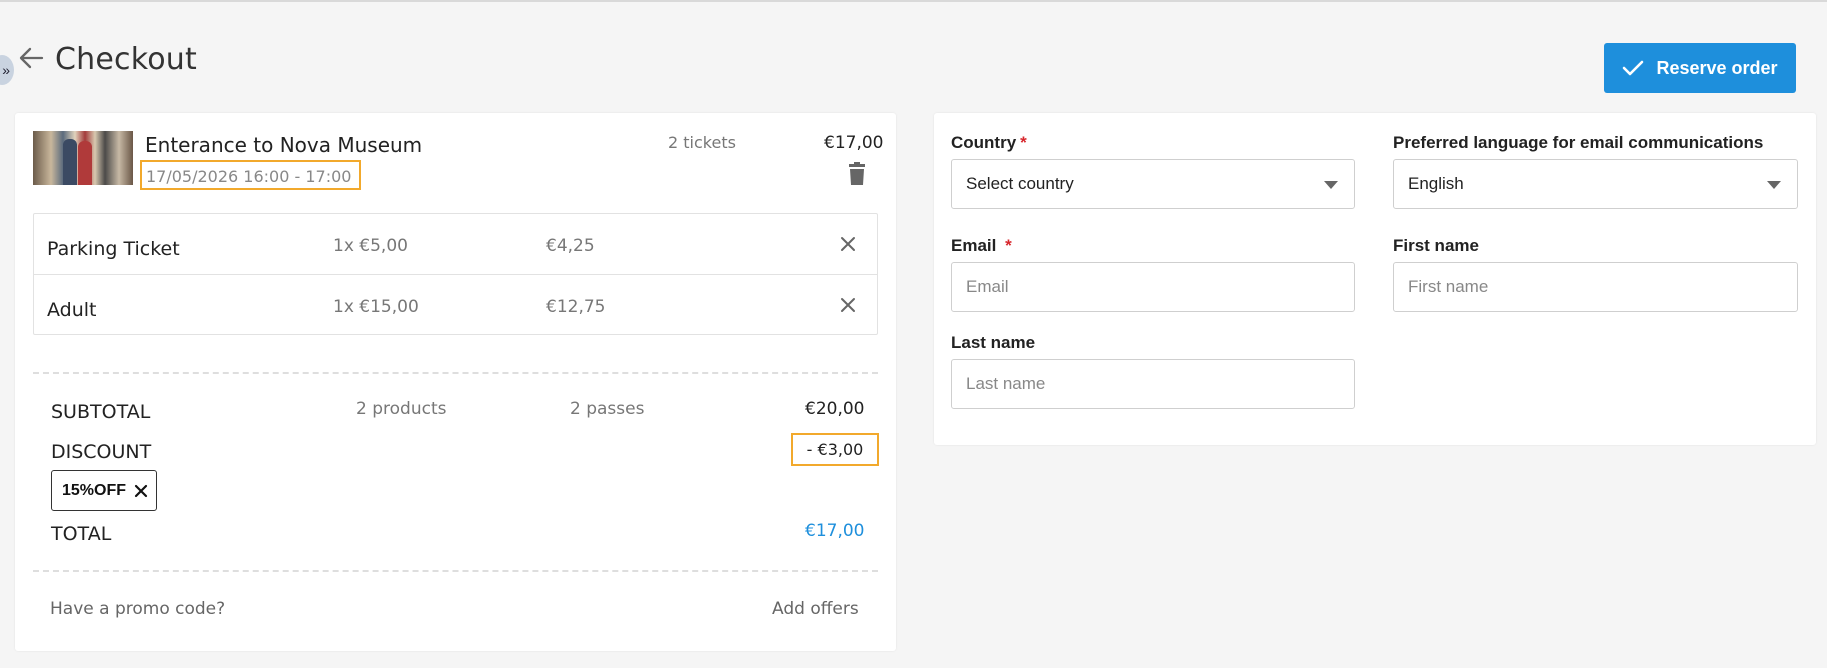 This screenshot has width=1827, height=668. Describe the element at coordinates (455, 571) in the screenshot. I see `footer-divider` at that location.